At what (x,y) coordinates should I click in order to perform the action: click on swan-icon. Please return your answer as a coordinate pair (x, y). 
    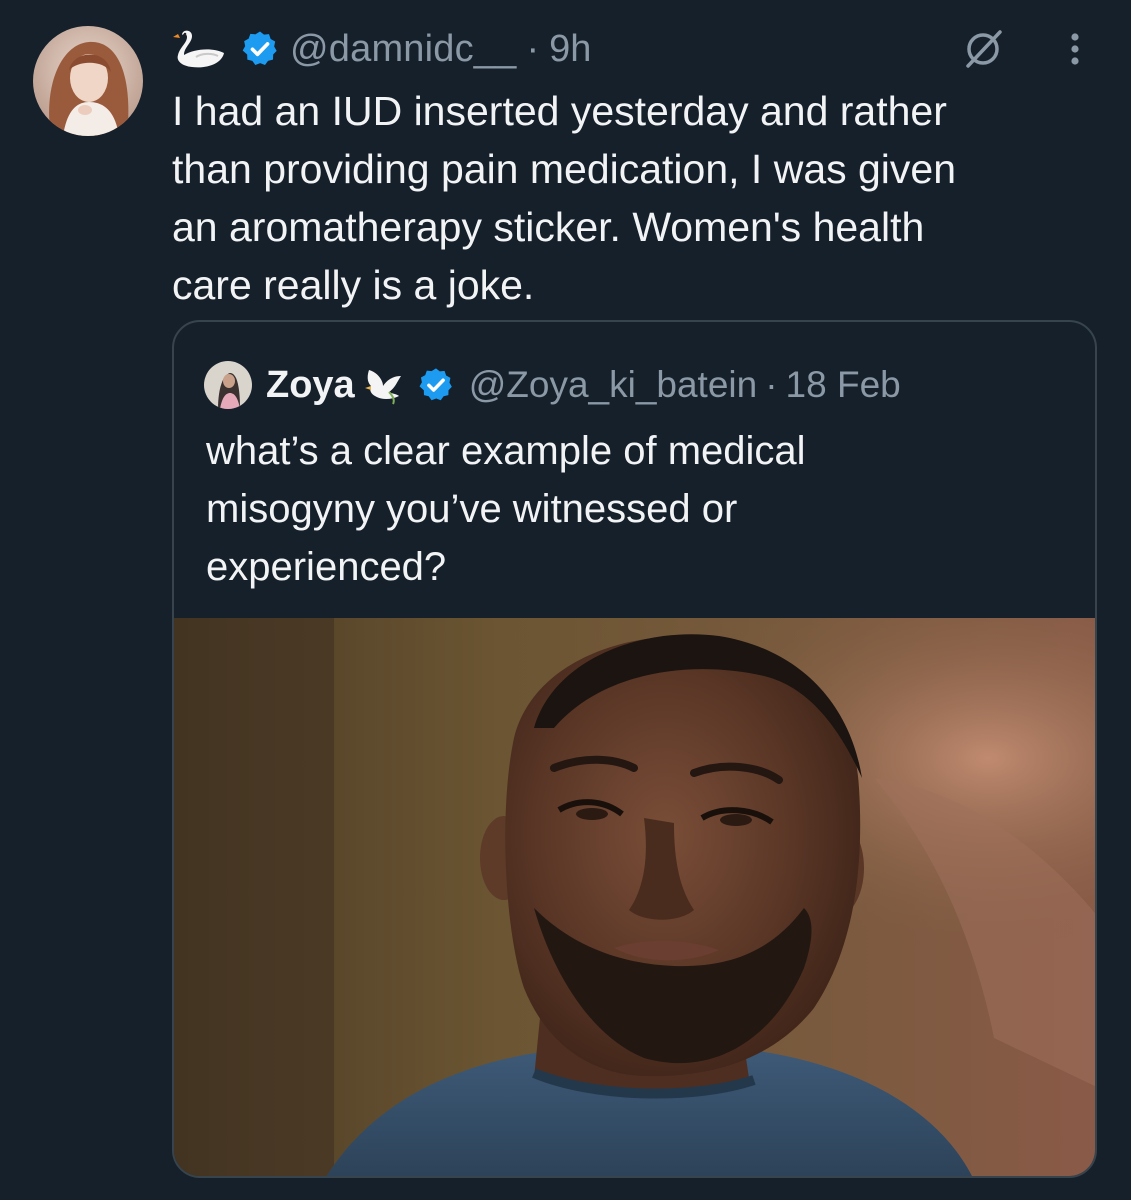
    Looking at the image, I should click on (198, 49).